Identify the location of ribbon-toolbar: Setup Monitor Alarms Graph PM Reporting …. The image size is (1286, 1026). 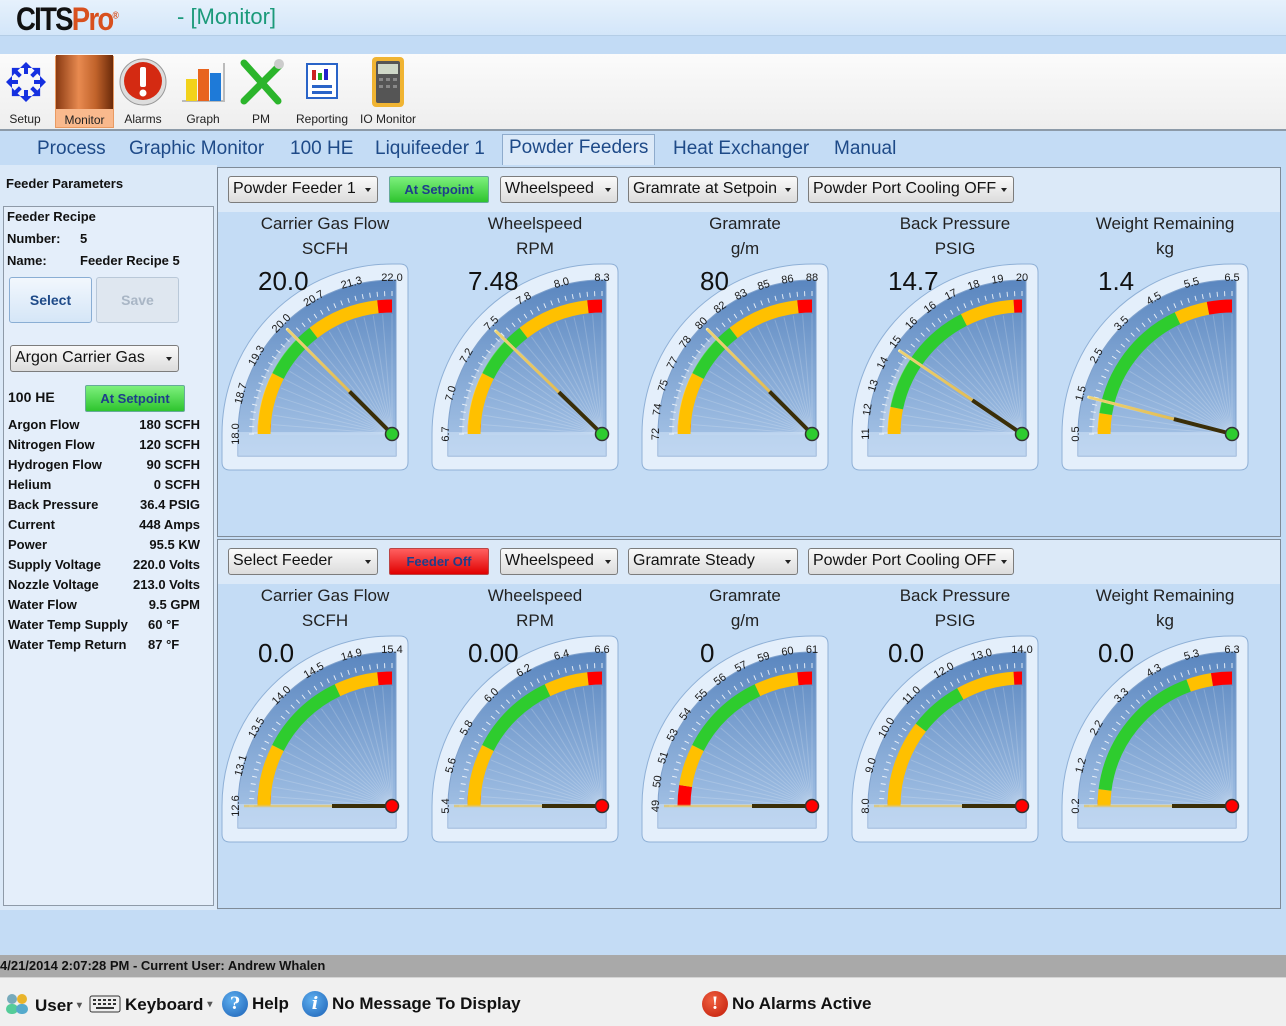
(643, 92).